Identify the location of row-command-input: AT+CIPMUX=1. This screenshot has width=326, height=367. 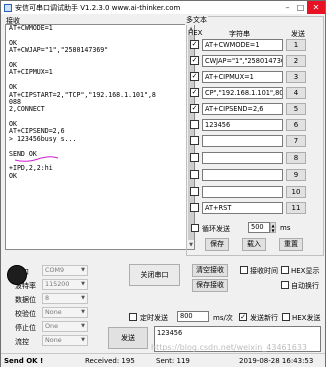
(242, 77).